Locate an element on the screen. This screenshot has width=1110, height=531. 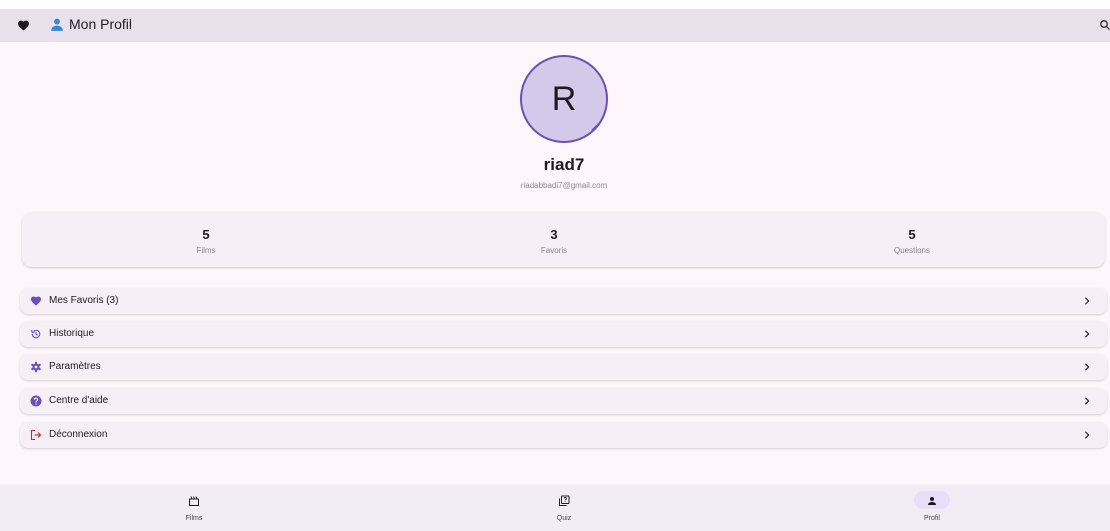
user-email: riadabbadi7@gmail.com is located at coordinates (564, 185).